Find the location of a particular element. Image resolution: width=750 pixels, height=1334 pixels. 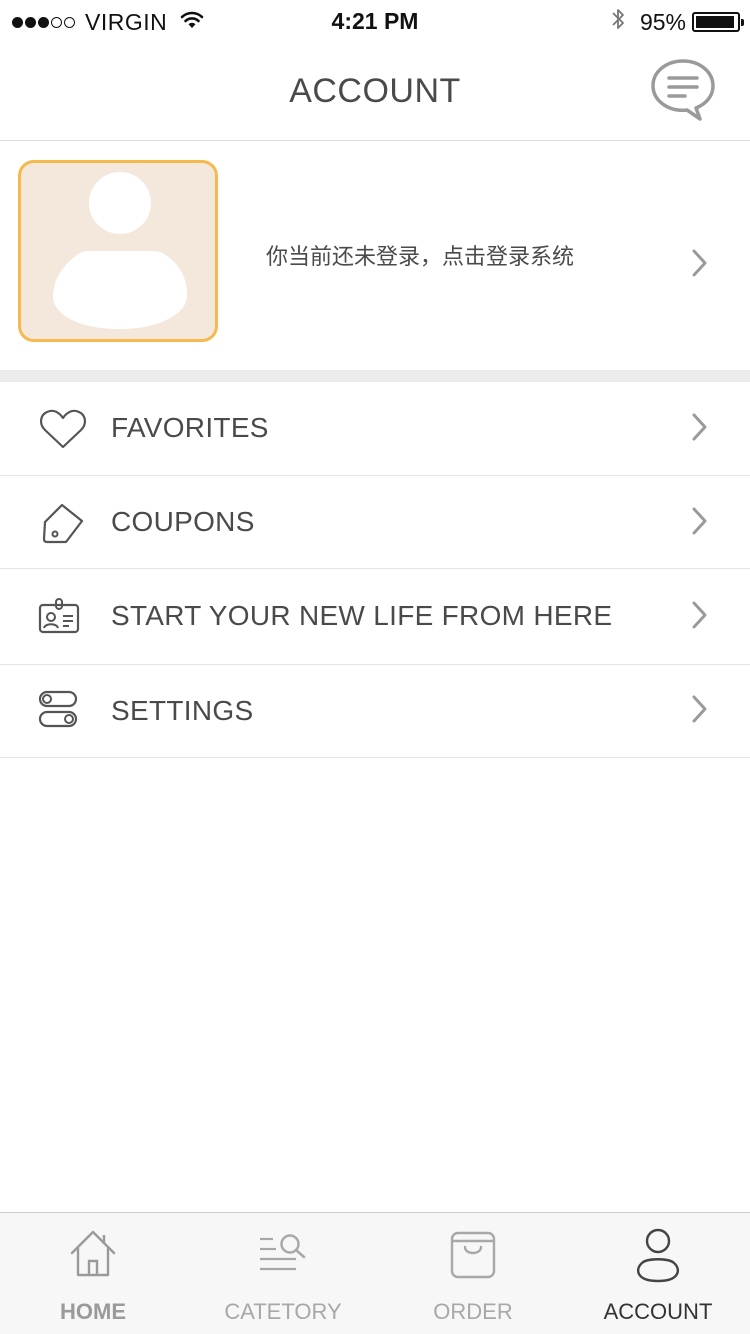

battery-fill is located at coordinates (715, 22).